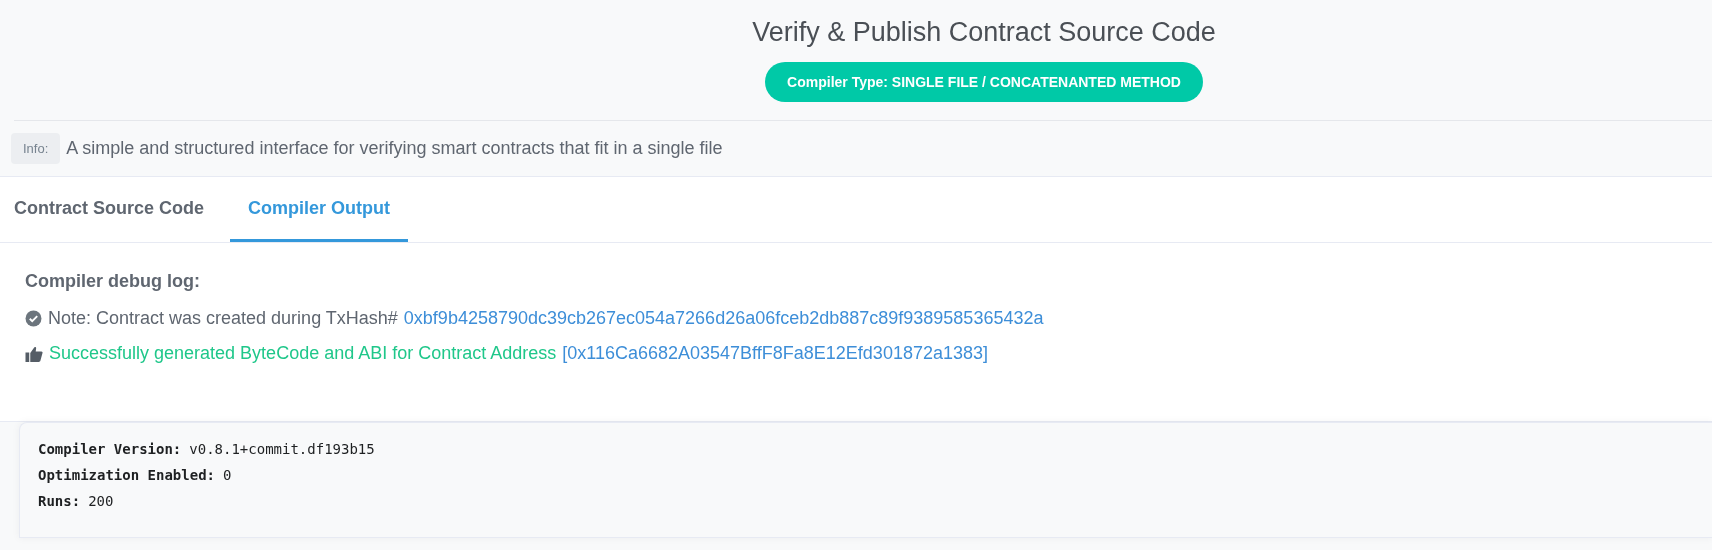  I want to click on detail-value: 200, so click(101, 501).